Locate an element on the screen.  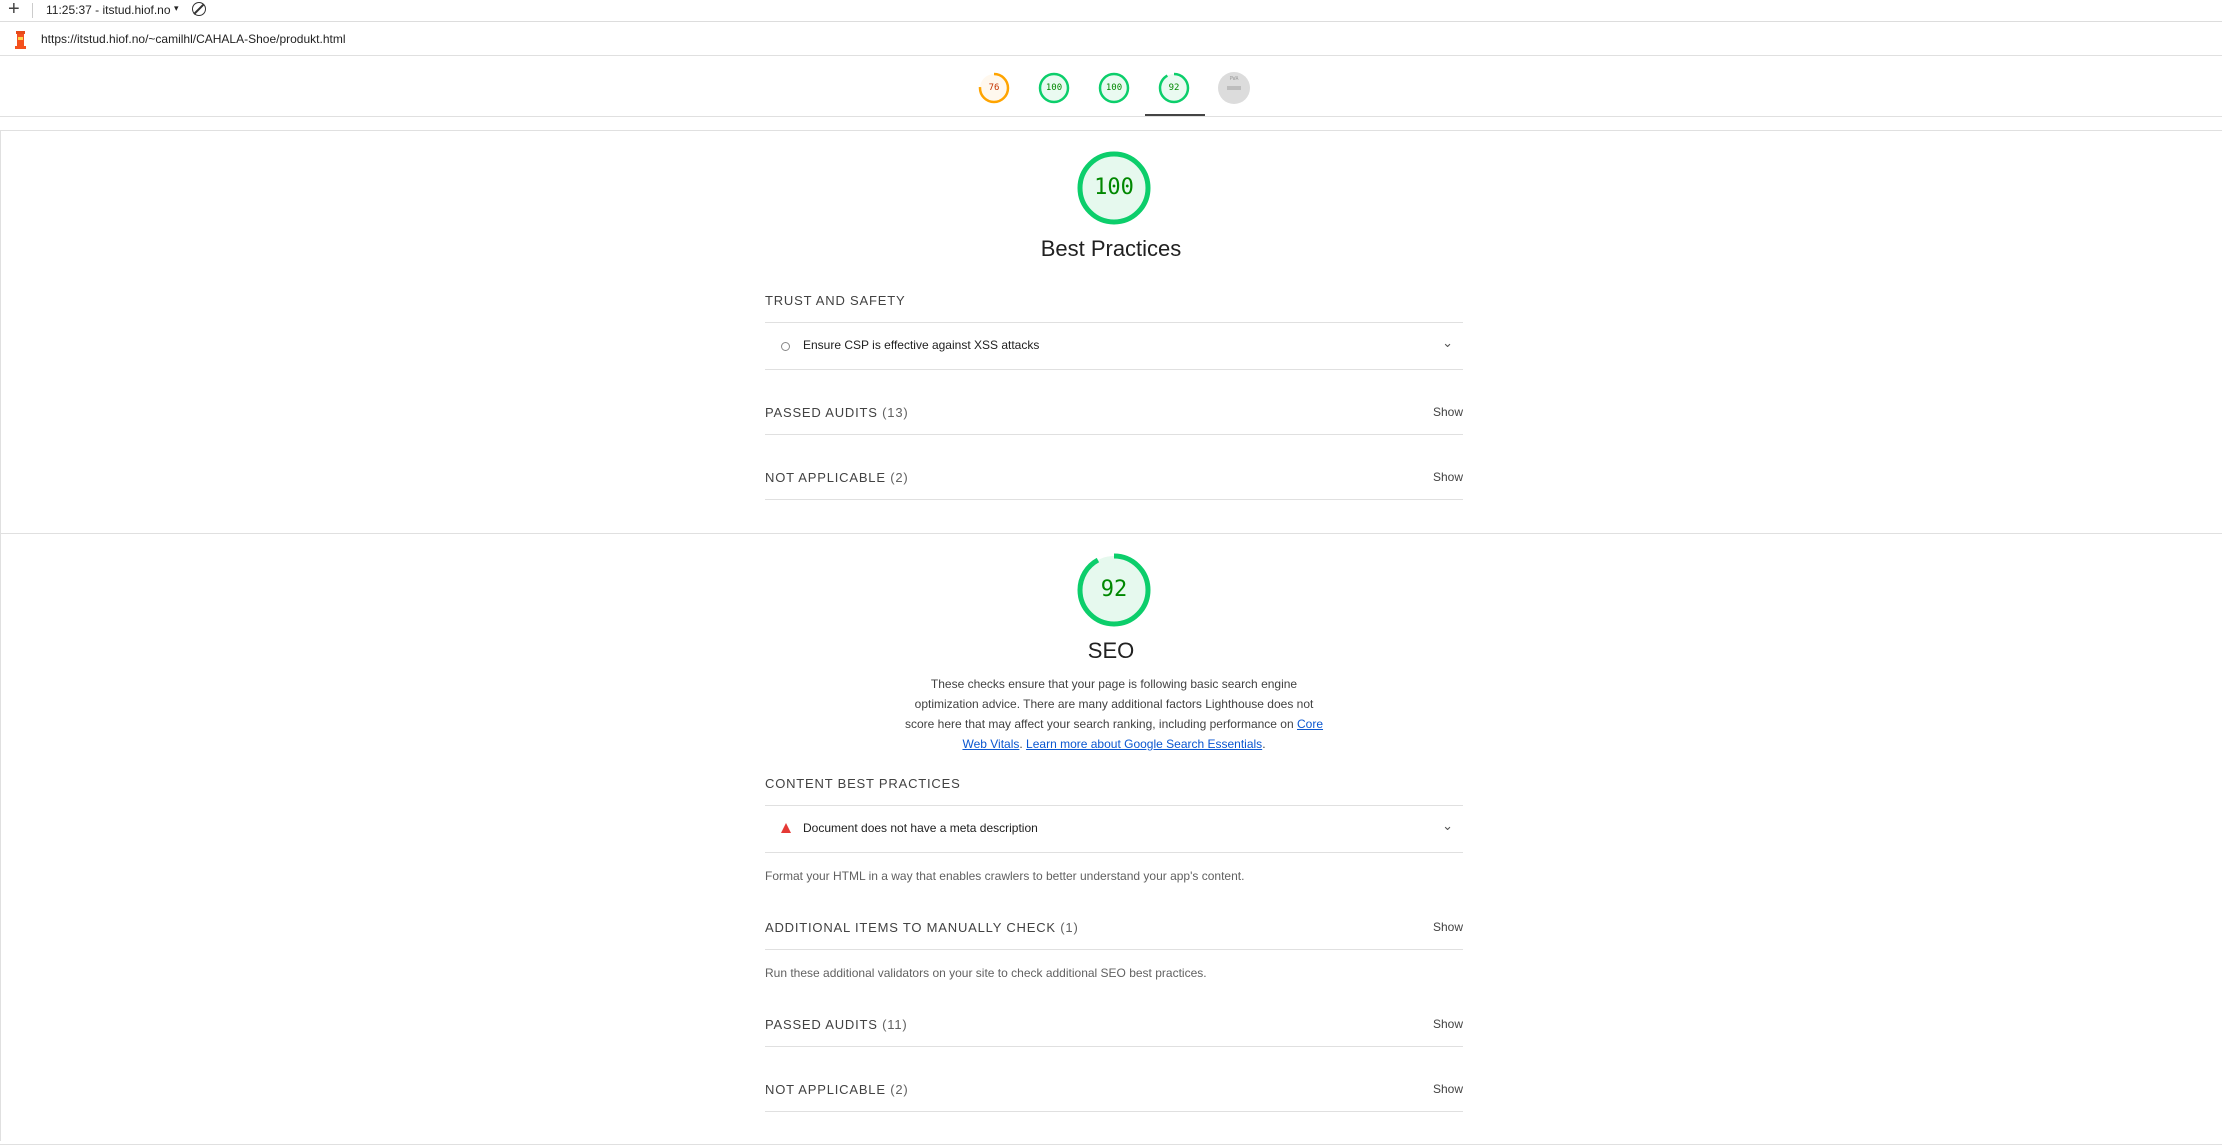
toolbar-divider is located at coordinates (32, 10).